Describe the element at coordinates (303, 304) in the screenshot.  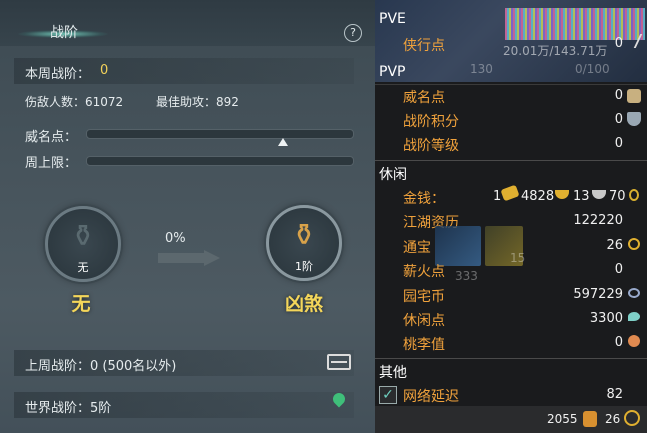
I see `next-rank-name: 凶煞` at that location.